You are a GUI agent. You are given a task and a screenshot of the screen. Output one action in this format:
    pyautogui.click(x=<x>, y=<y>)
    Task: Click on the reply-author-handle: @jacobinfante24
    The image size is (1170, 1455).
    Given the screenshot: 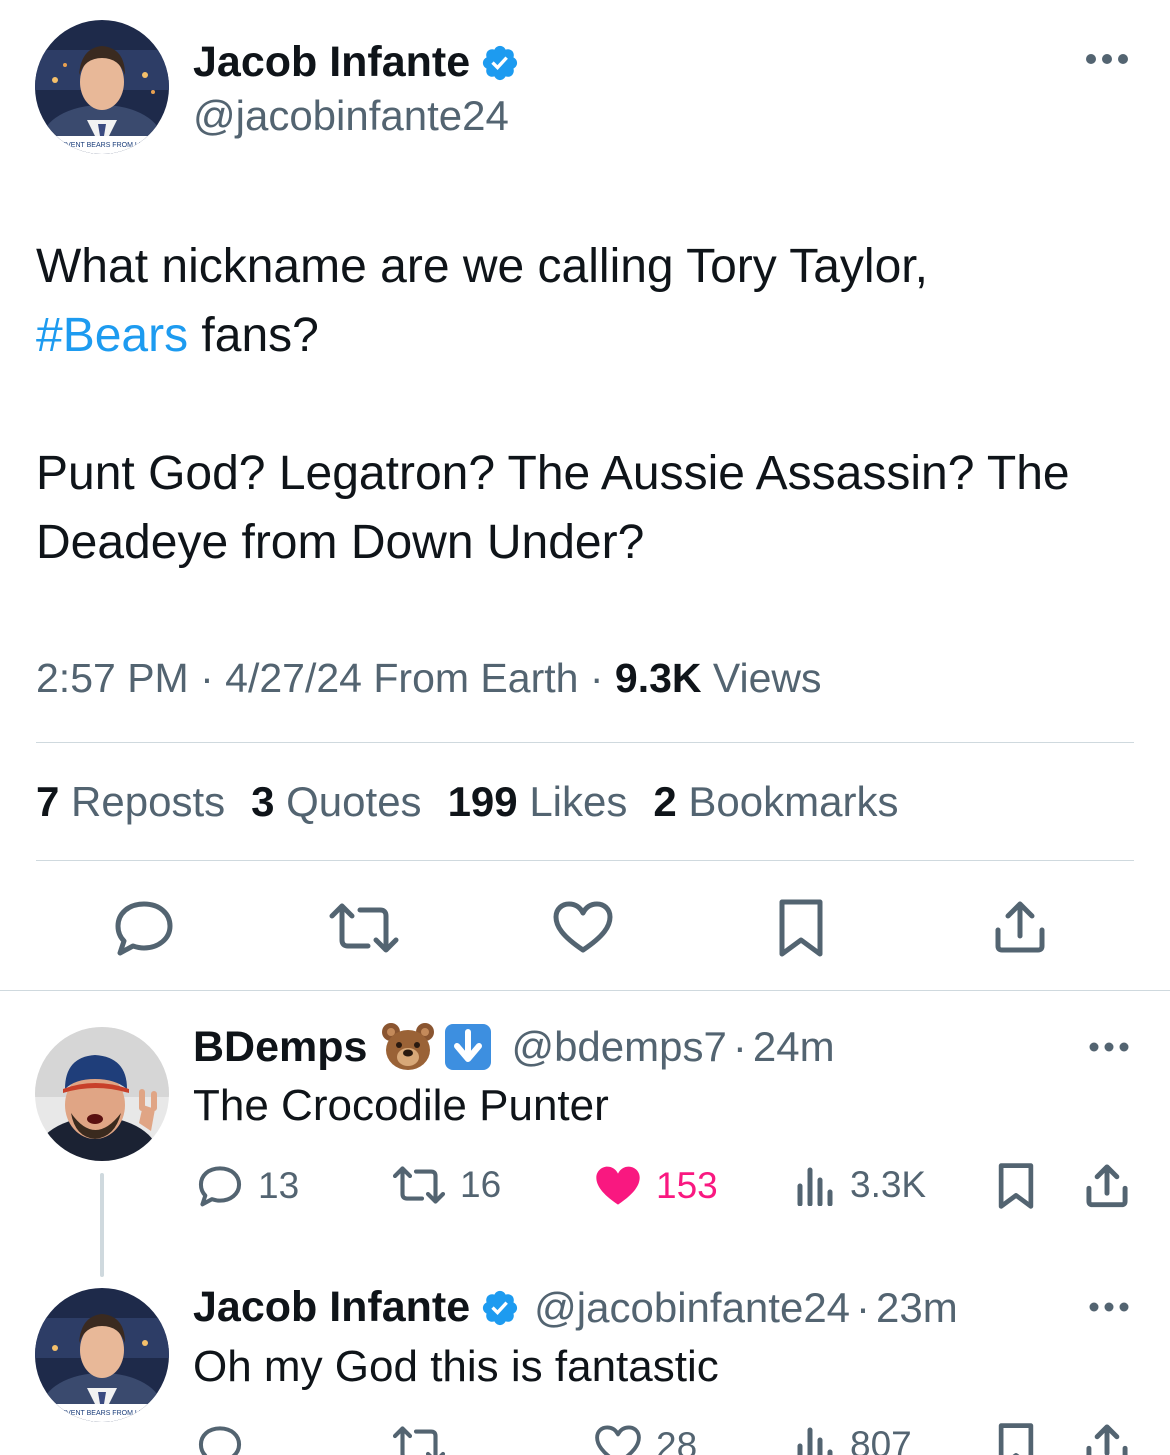 What is the action you would take?
    pyautogui.click(x=692, y=1308)
    